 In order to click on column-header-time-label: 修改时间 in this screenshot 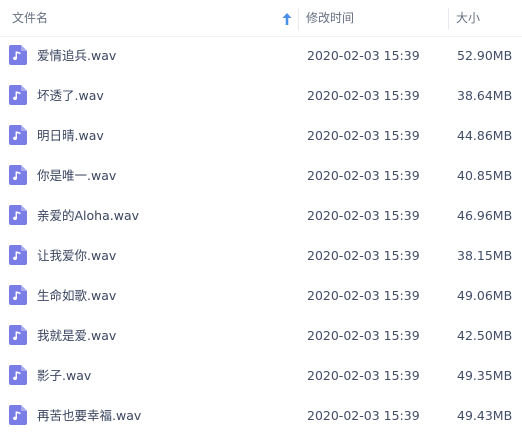, I will do `click(330, 18)`.